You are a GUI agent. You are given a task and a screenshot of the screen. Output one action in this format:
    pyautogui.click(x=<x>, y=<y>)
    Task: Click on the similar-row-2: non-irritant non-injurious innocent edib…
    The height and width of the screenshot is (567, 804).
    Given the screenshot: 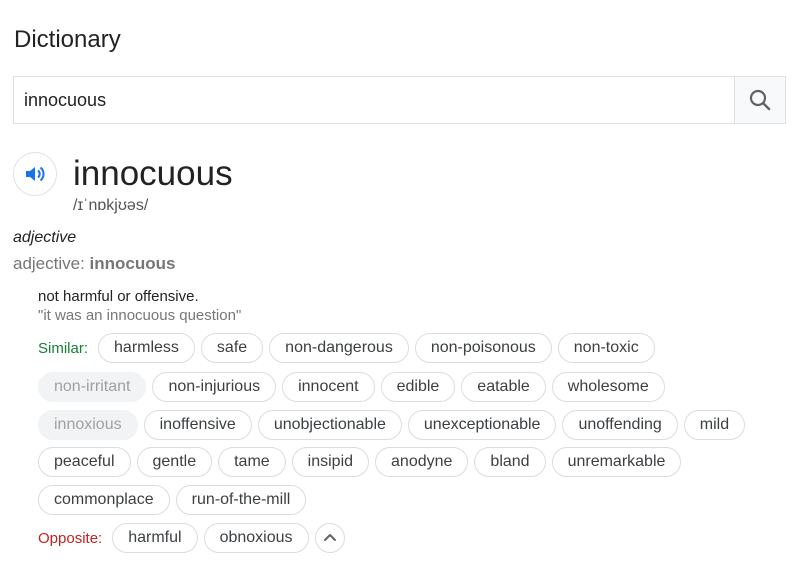 What is the action you would take?
    pyautogui.click(x=351, y=387)
    